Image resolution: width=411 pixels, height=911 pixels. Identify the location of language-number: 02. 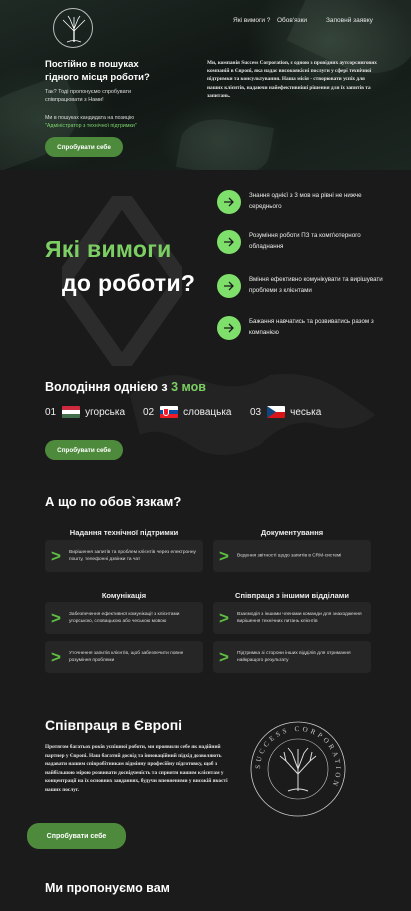
(149, 412).